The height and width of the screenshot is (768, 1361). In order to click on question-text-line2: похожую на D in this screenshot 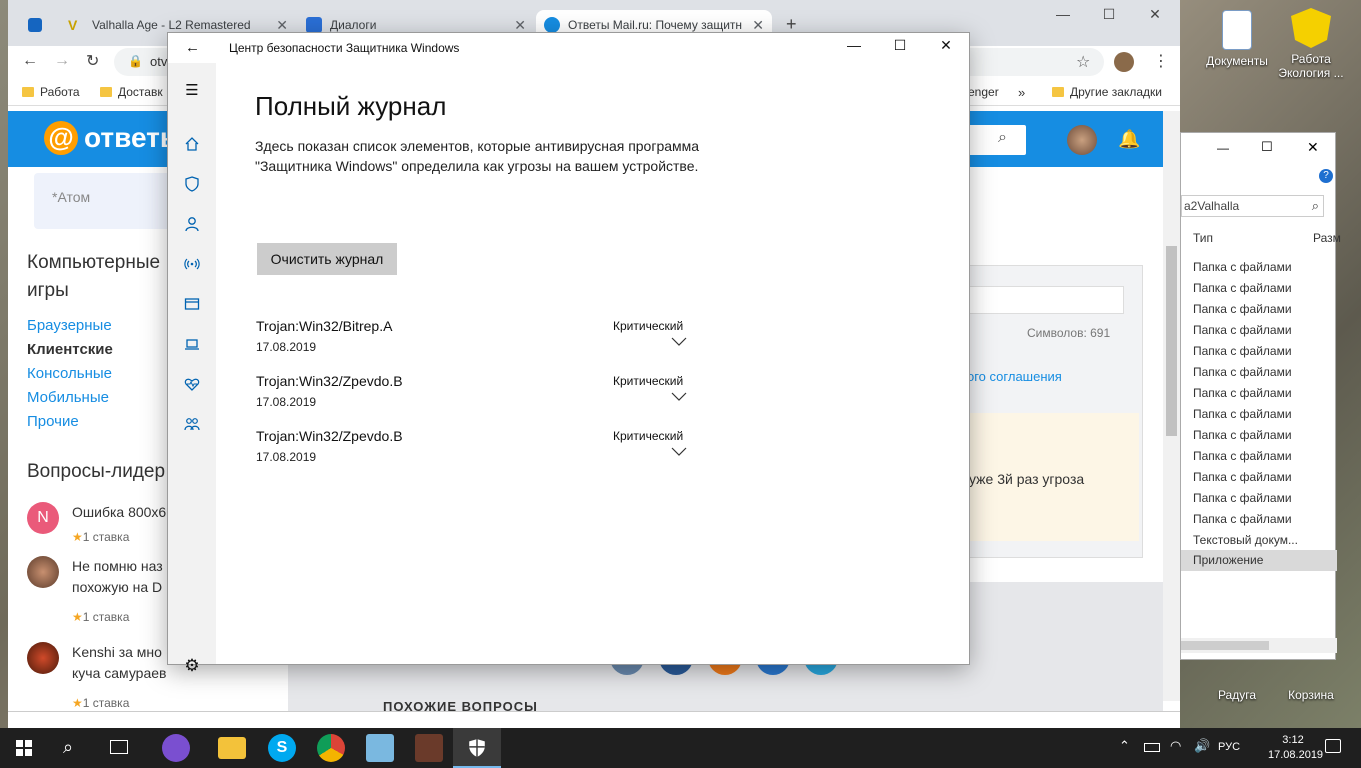, I will do `click(117, 587)`.